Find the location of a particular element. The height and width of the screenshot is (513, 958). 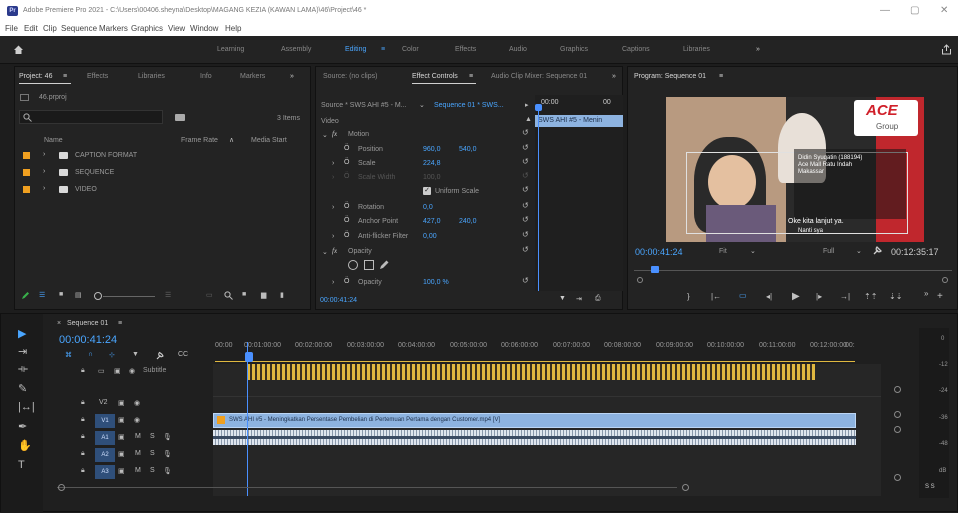

pen-tool-icon: ✒ is located at coordinates (22, 426).